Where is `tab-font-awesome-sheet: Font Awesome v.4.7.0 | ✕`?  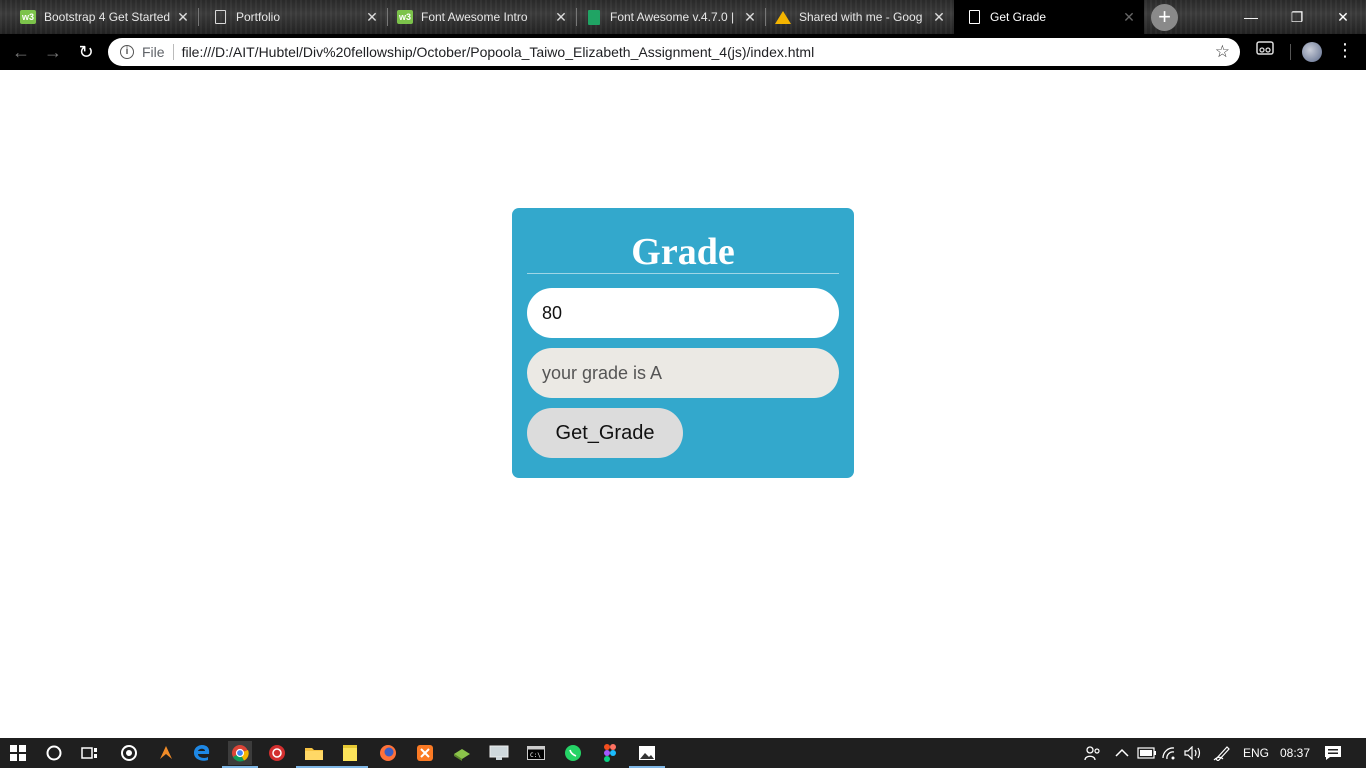 tab-font-awesome-sheet: Font Awesome v.4.7.0 | ✕ is located at coordinates (671, 17).